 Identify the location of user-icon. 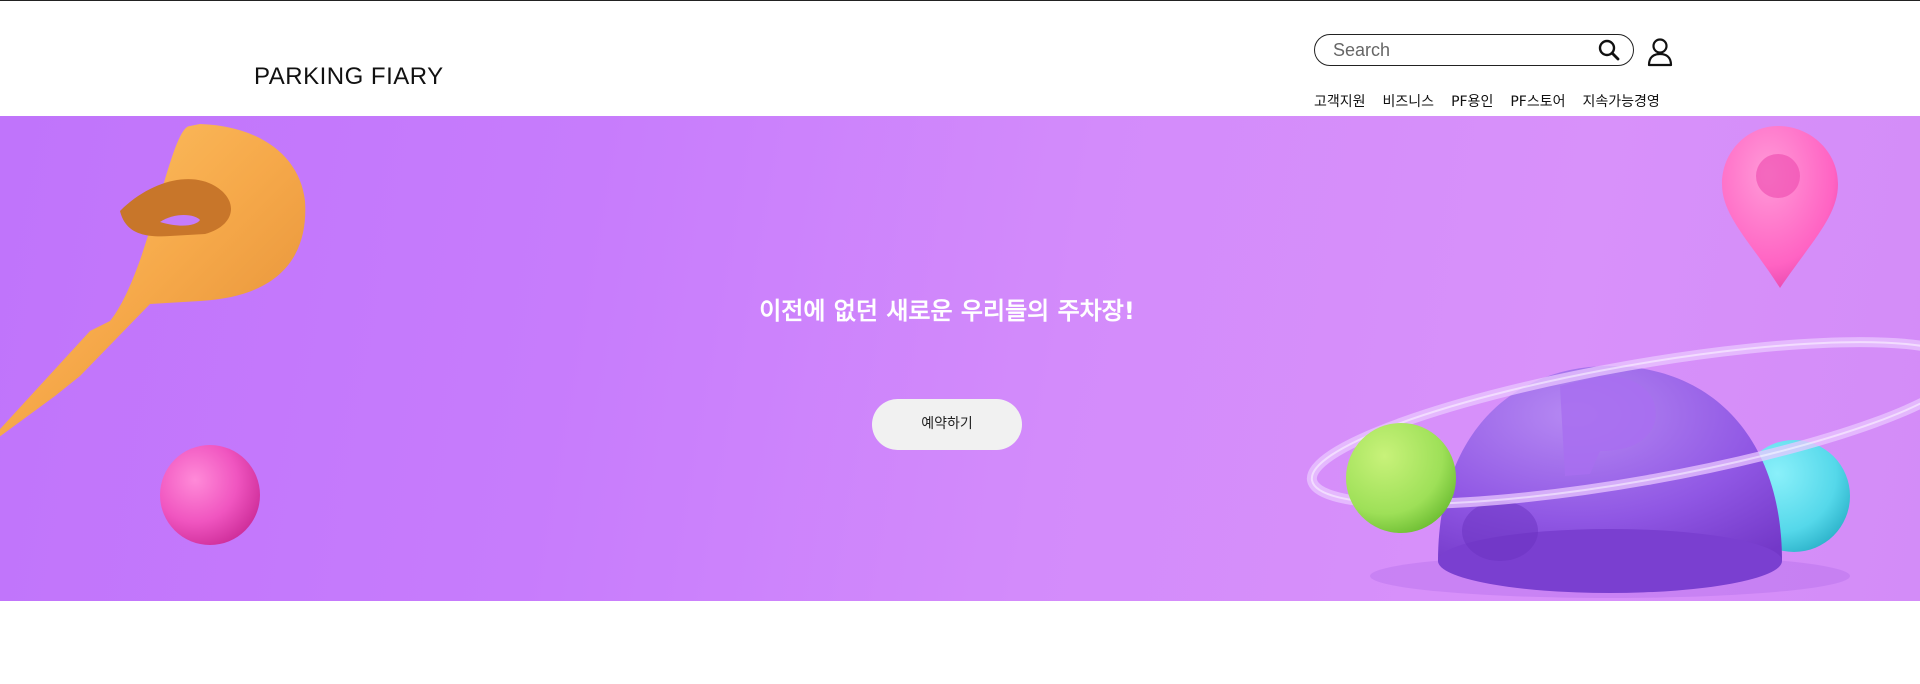
(1660, 52).